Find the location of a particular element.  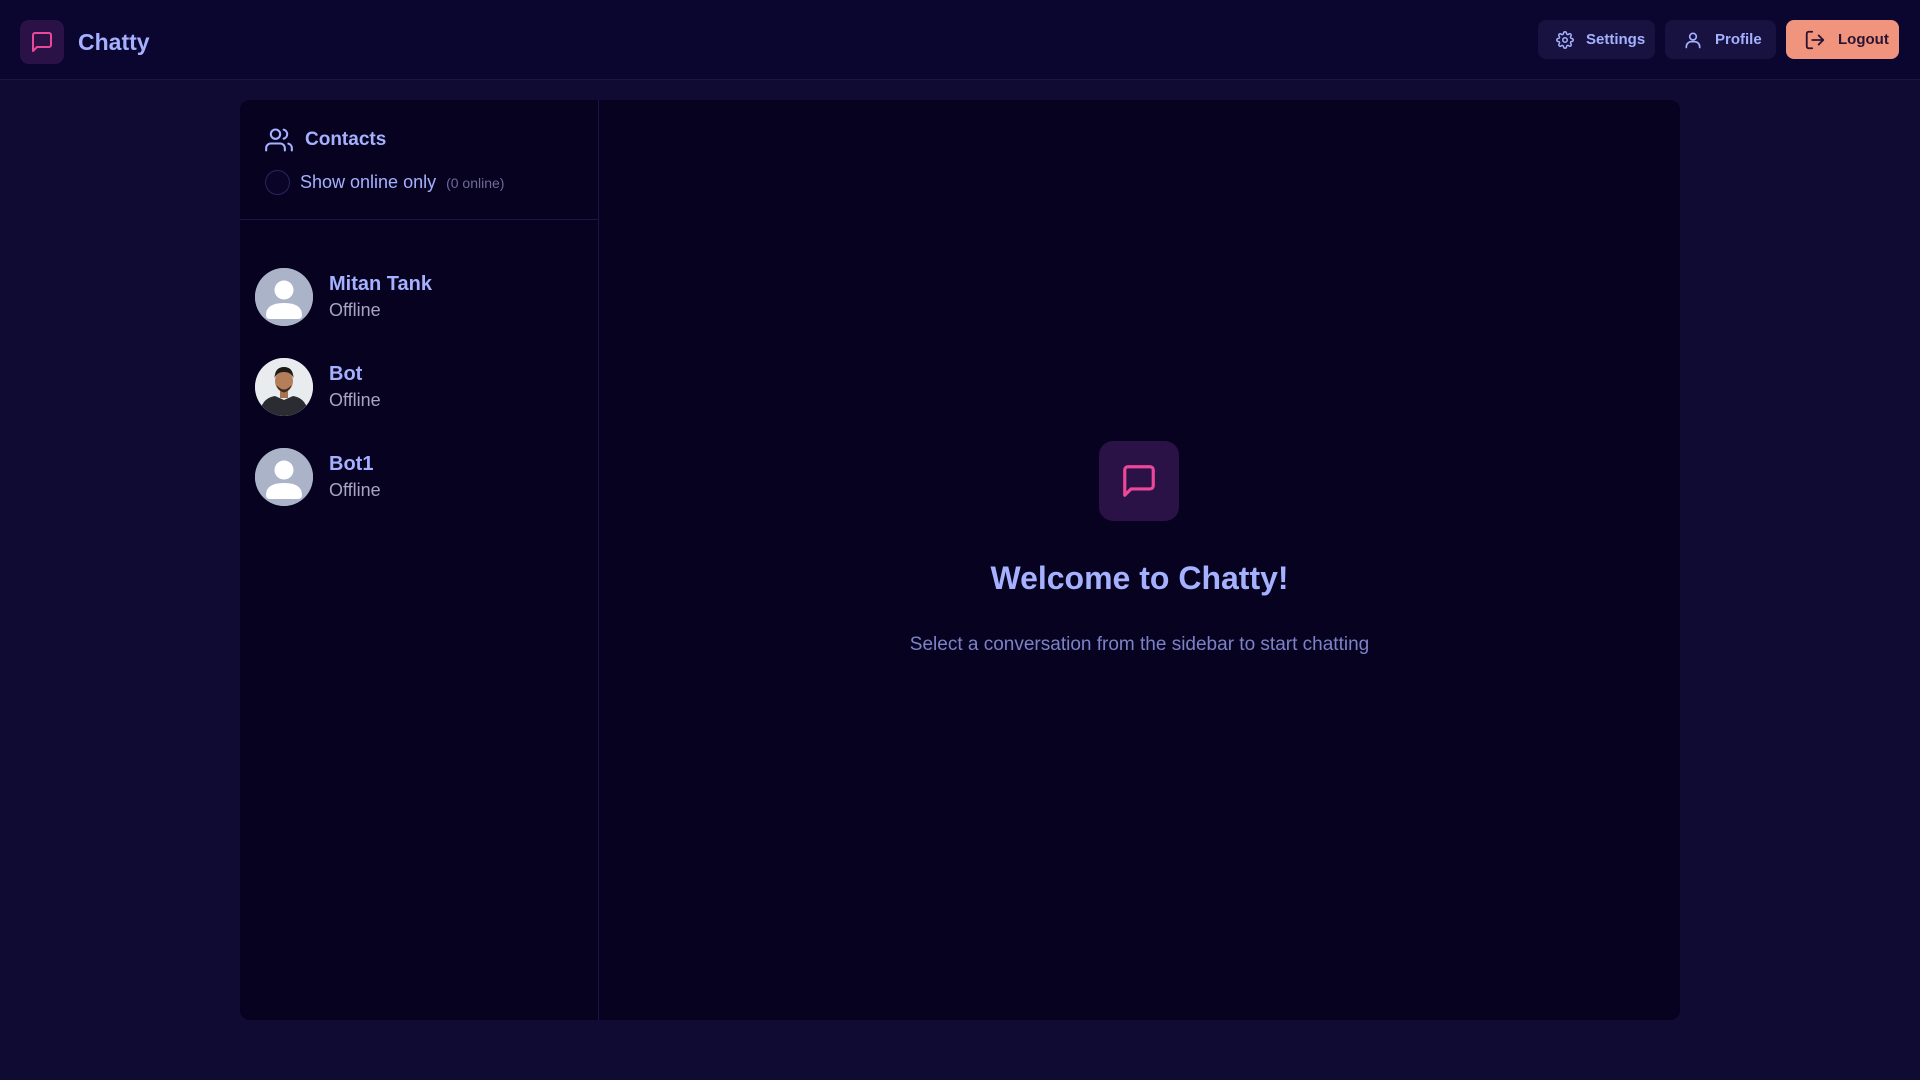

online-only-checkbox is located at coordinates (277, 182).